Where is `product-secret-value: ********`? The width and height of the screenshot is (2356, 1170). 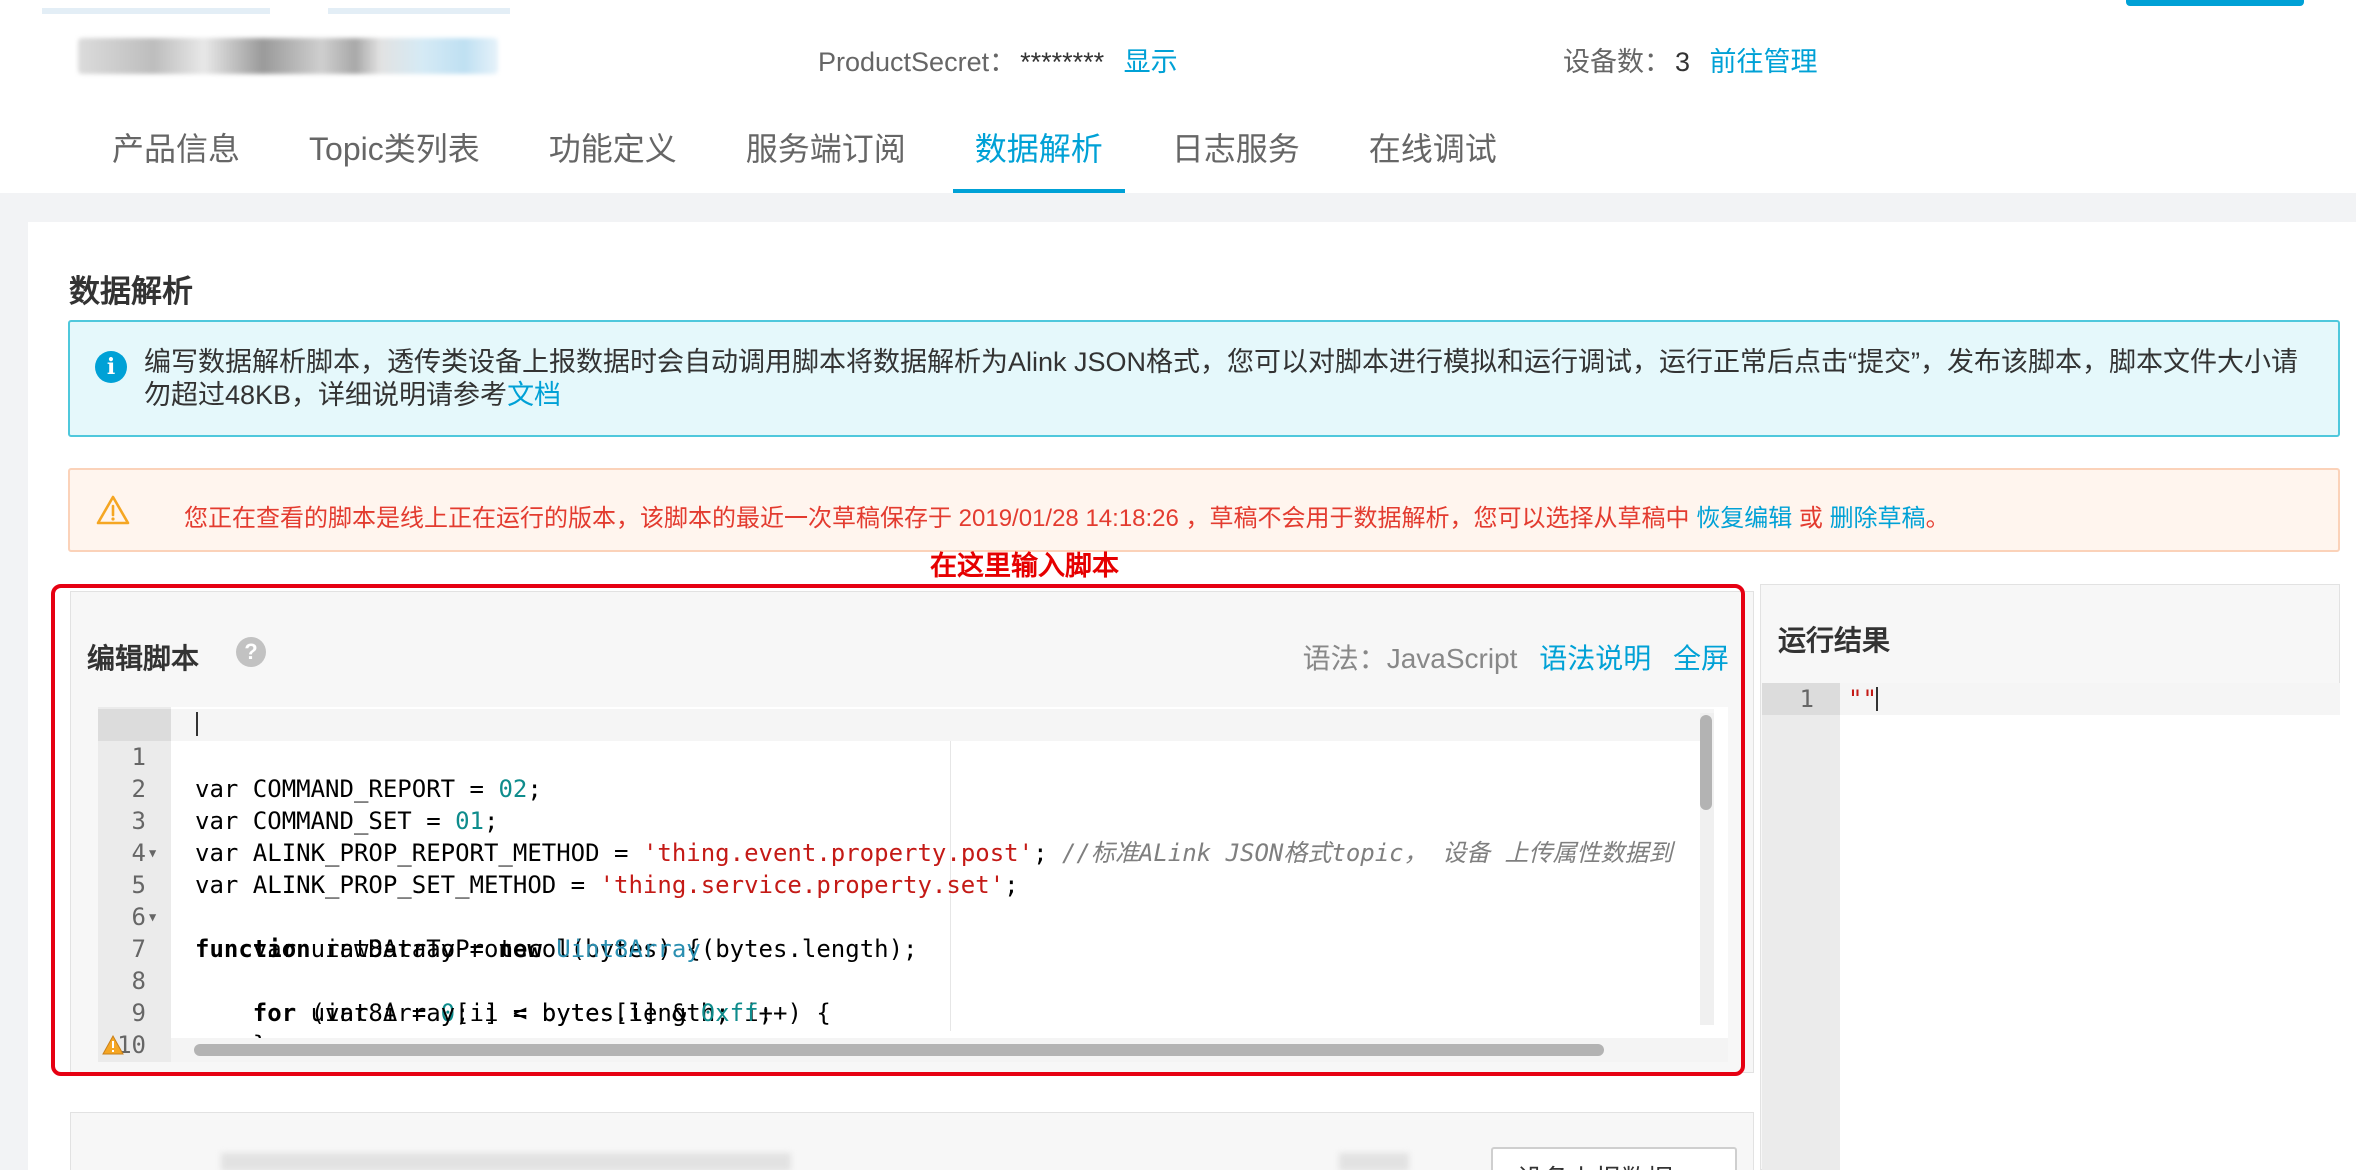 product-secret-value: ******** is located at coordinates (1062, 62).